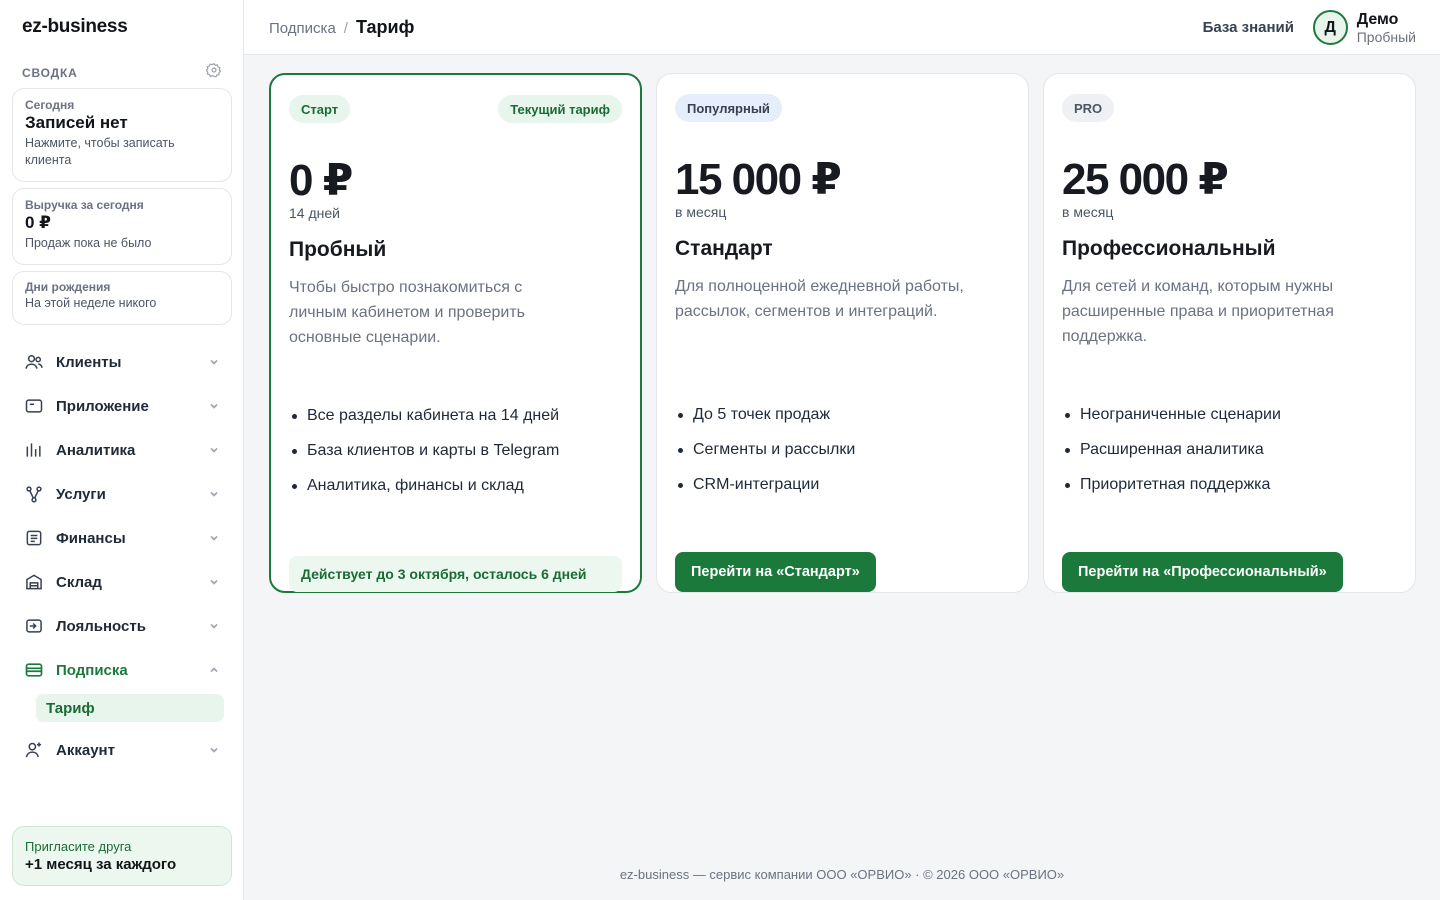 This screenshot has height=900, width=1440. I want to click on sidebar-item-account: Аккаунт, so click(122, 750).